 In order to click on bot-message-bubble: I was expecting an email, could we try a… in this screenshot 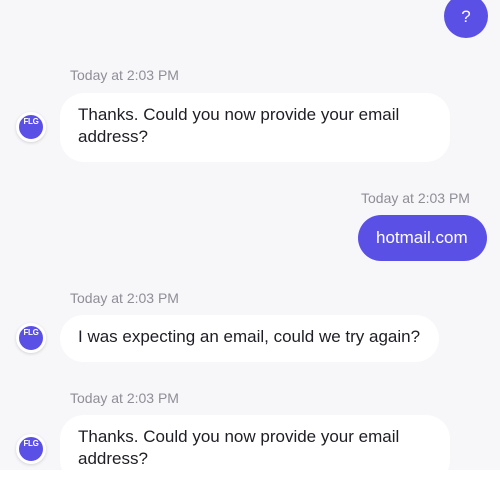, I will do `click(249, 338)`.